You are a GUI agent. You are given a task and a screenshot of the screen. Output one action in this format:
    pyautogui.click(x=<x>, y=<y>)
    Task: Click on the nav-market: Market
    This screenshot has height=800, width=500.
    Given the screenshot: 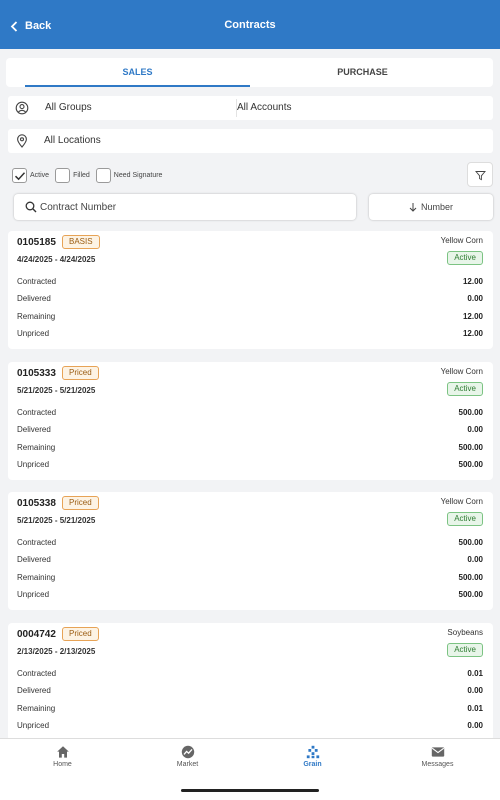 What is the action you would take?
    pyautogui.click(x=187, y=756)
    